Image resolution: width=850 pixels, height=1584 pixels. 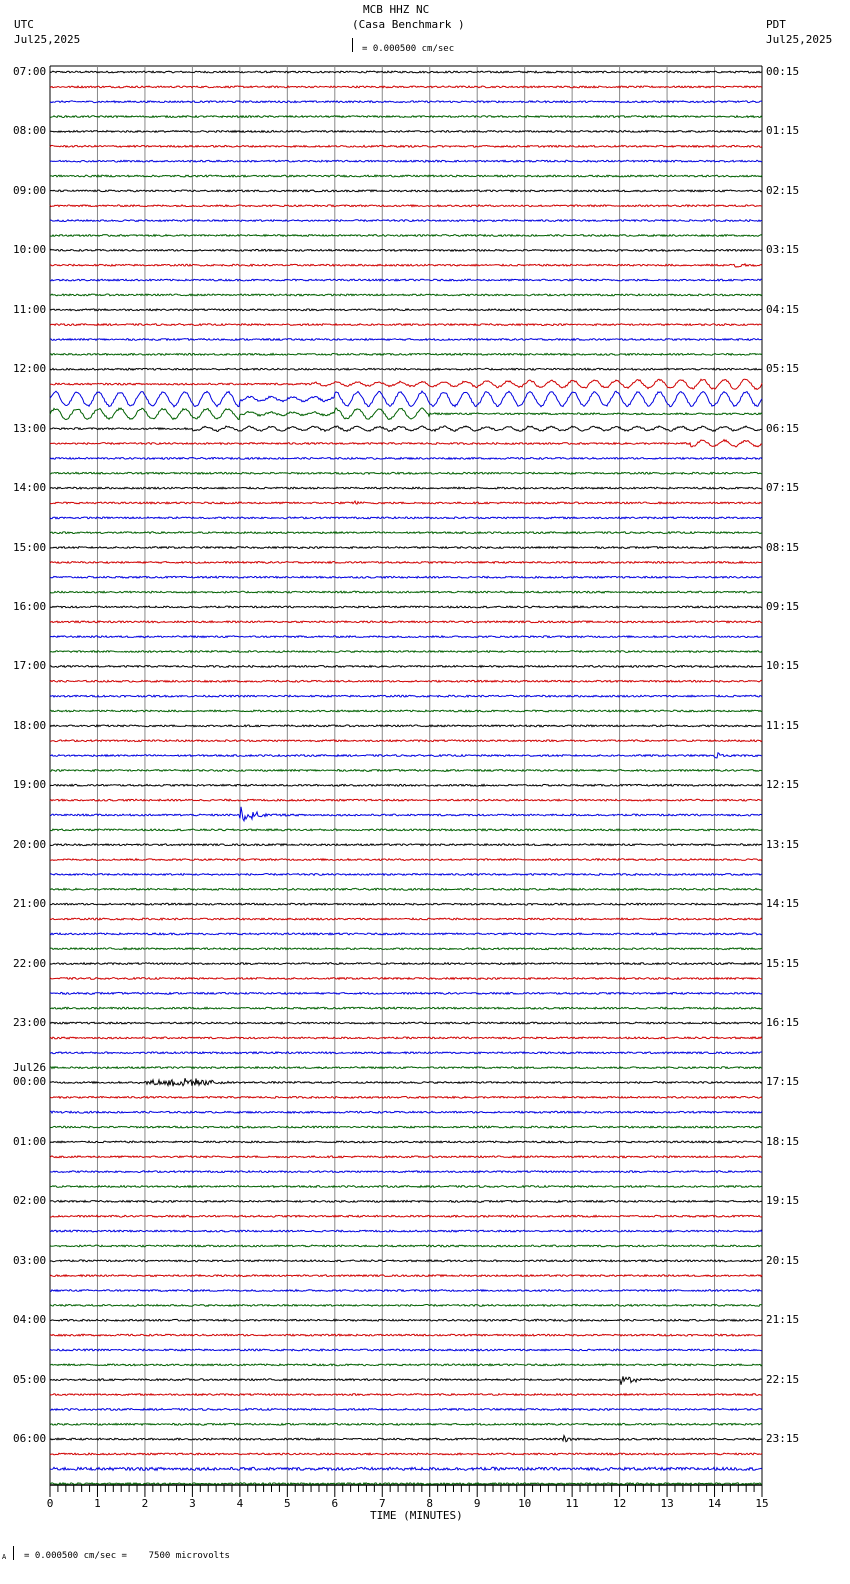 What do you see at coordinates (783, 71) in the screenshot?
I see `pdt-hour-label: 00:15` at bounding box center [783, 71].